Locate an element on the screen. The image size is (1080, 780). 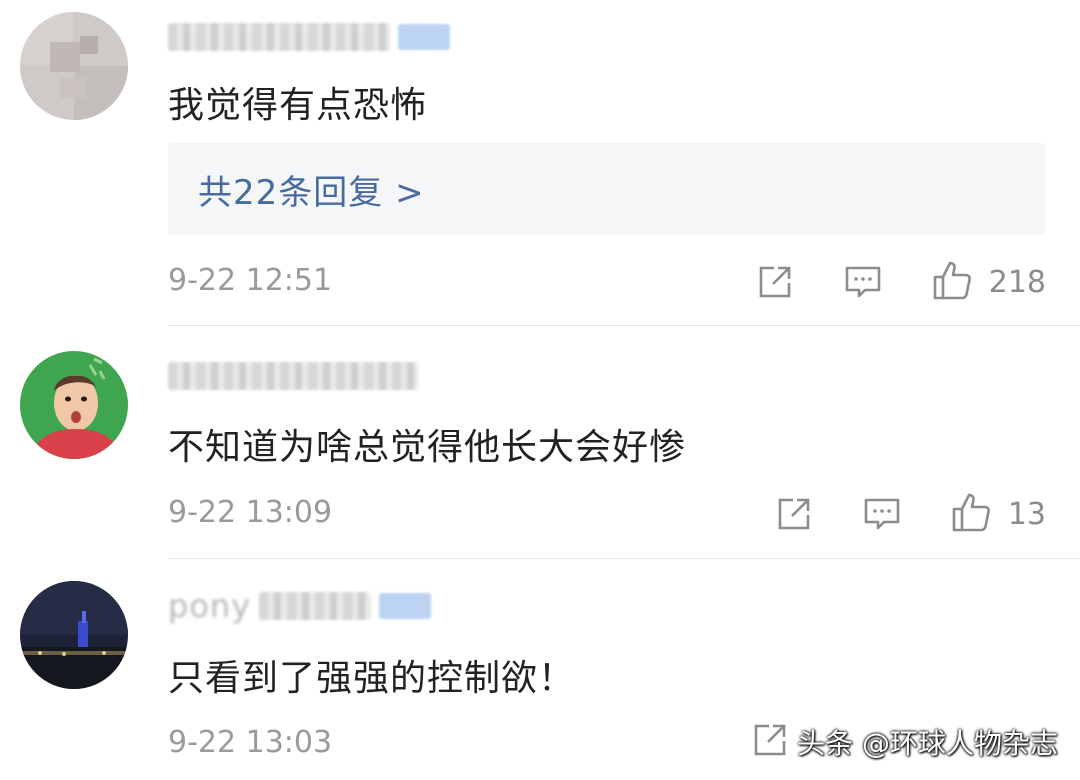
watermark: 头条 @环球人物杂志 is located at coordinates (927, 743).